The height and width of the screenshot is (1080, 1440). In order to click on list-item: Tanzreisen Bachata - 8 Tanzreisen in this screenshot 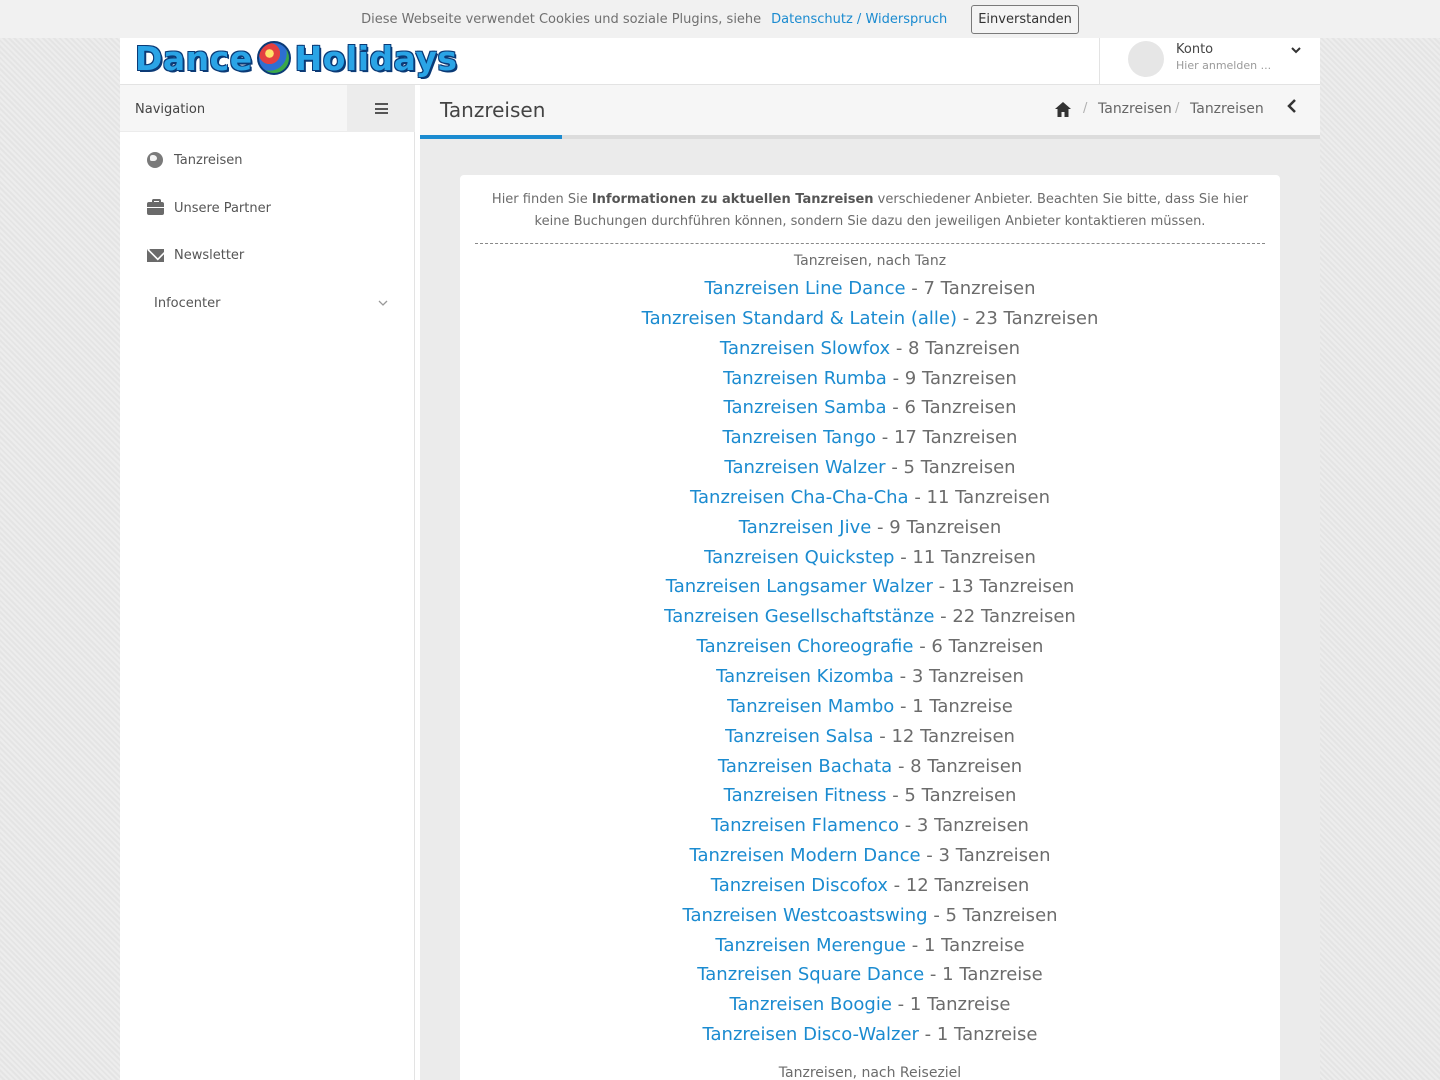, I will do `click(870, 767)`.